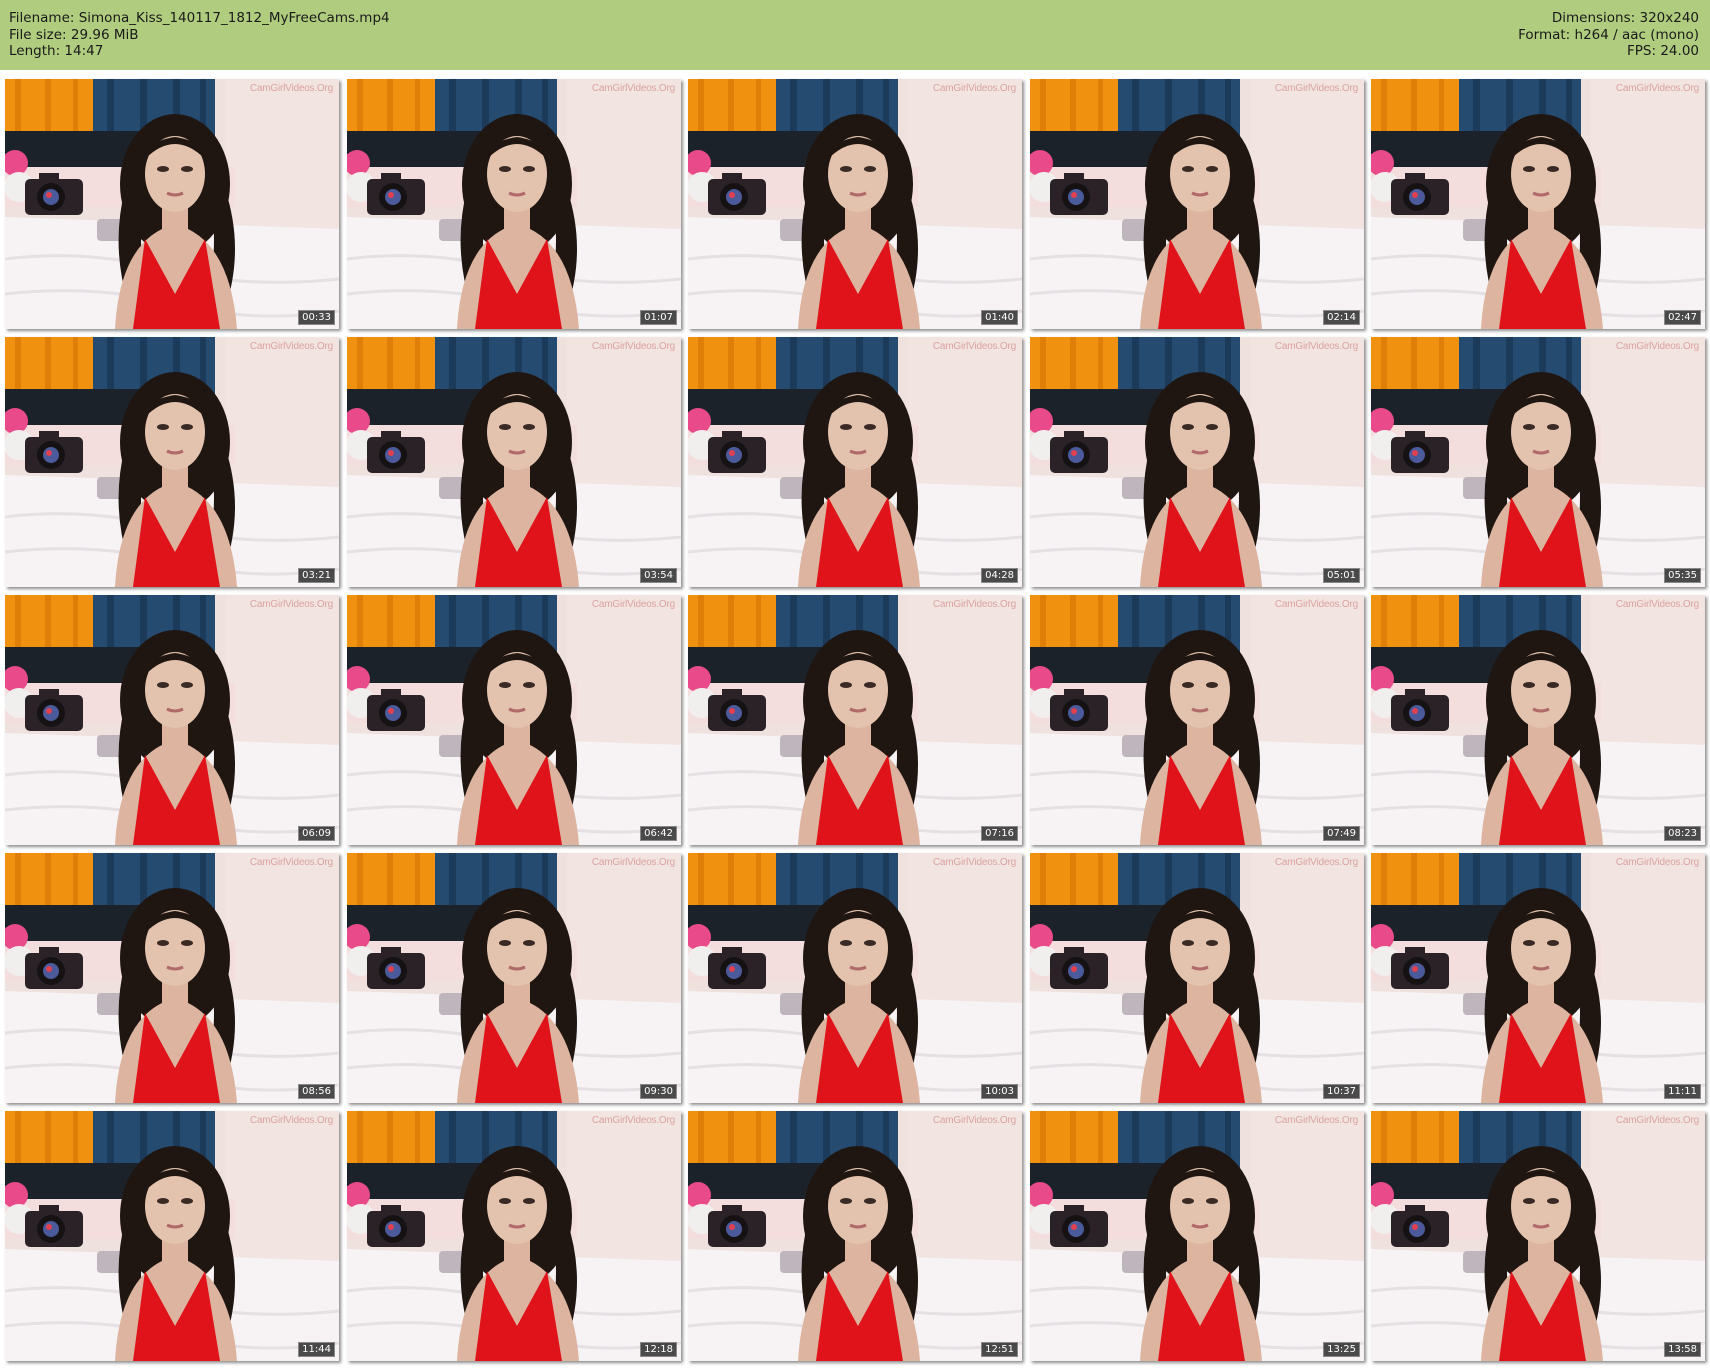 This screenshot has height=1370, width=1710. I want to click on thumbnail-frame: CamGirlVideos.Org 08:23, so click(1538, 720).